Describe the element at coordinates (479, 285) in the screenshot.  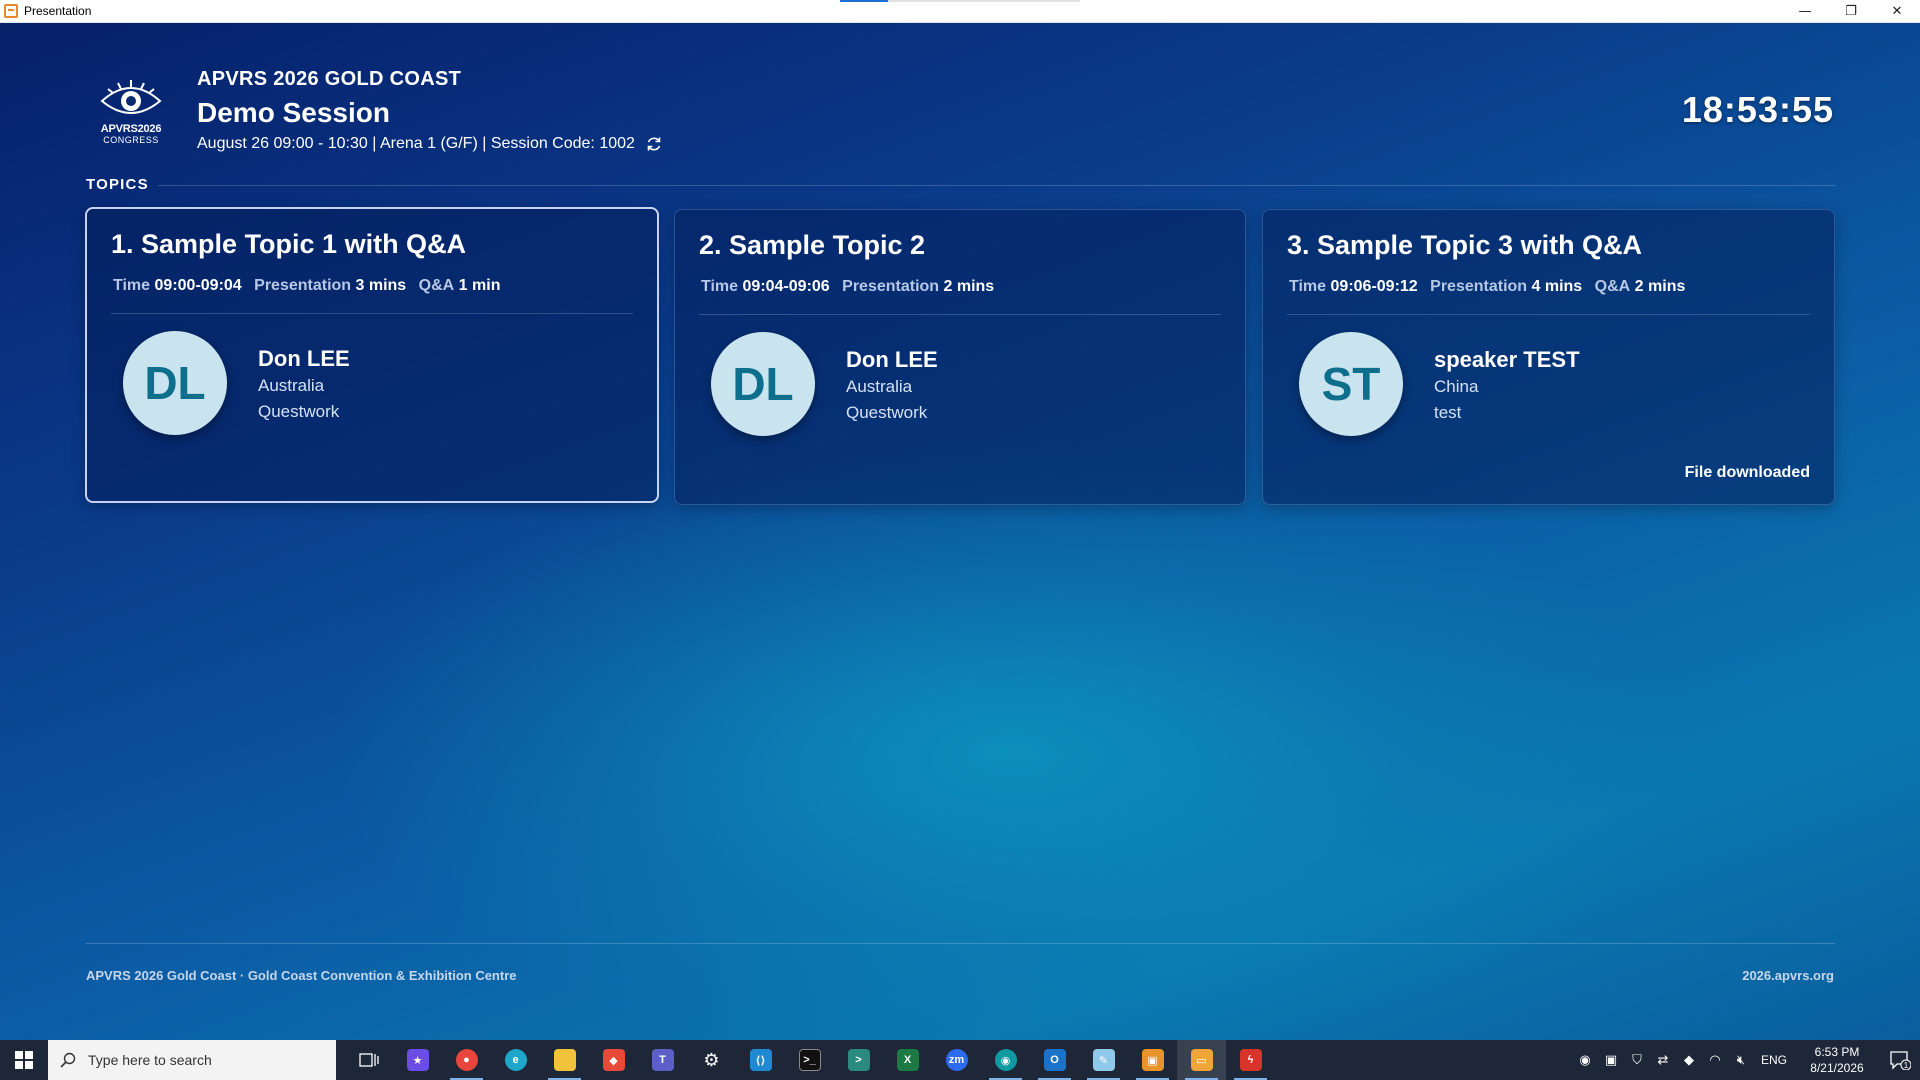
I see `qa-value: 1 min` at that location.